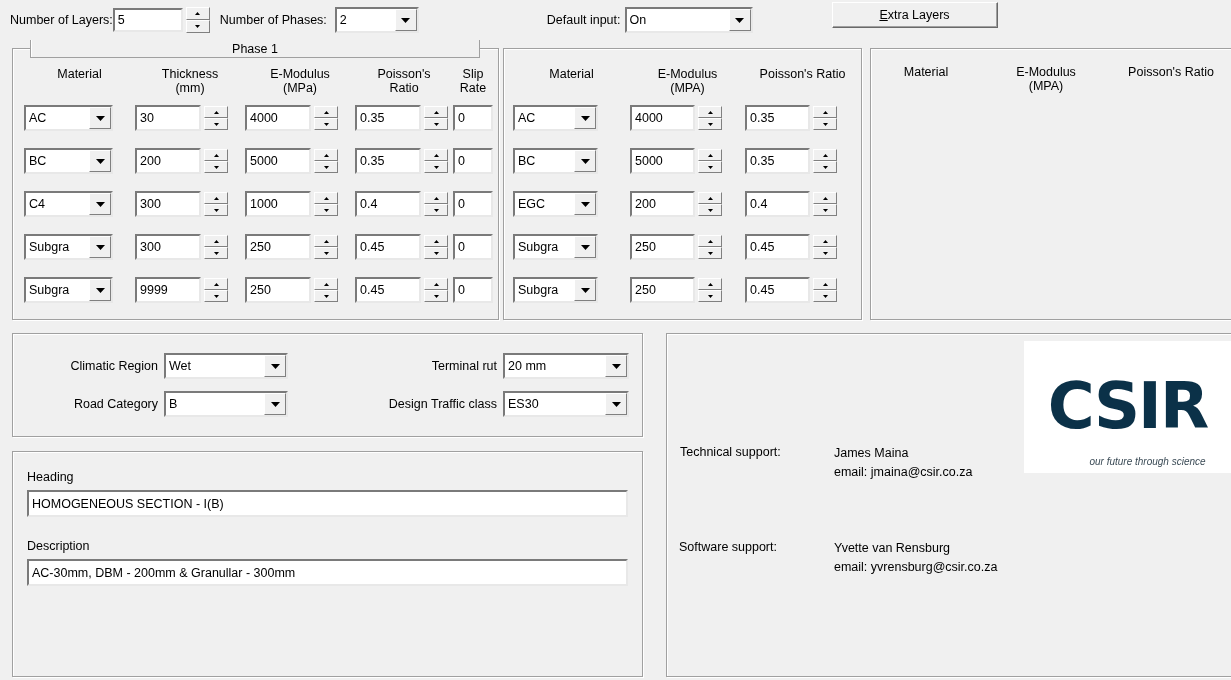 The height and width of the screenshot is (680, 1231). Describe the element at coordinates (327, 572) in the screenshot. I see `description-field: AC-30mm, DBM - 200mm & Granullar - 300mm` at that location.